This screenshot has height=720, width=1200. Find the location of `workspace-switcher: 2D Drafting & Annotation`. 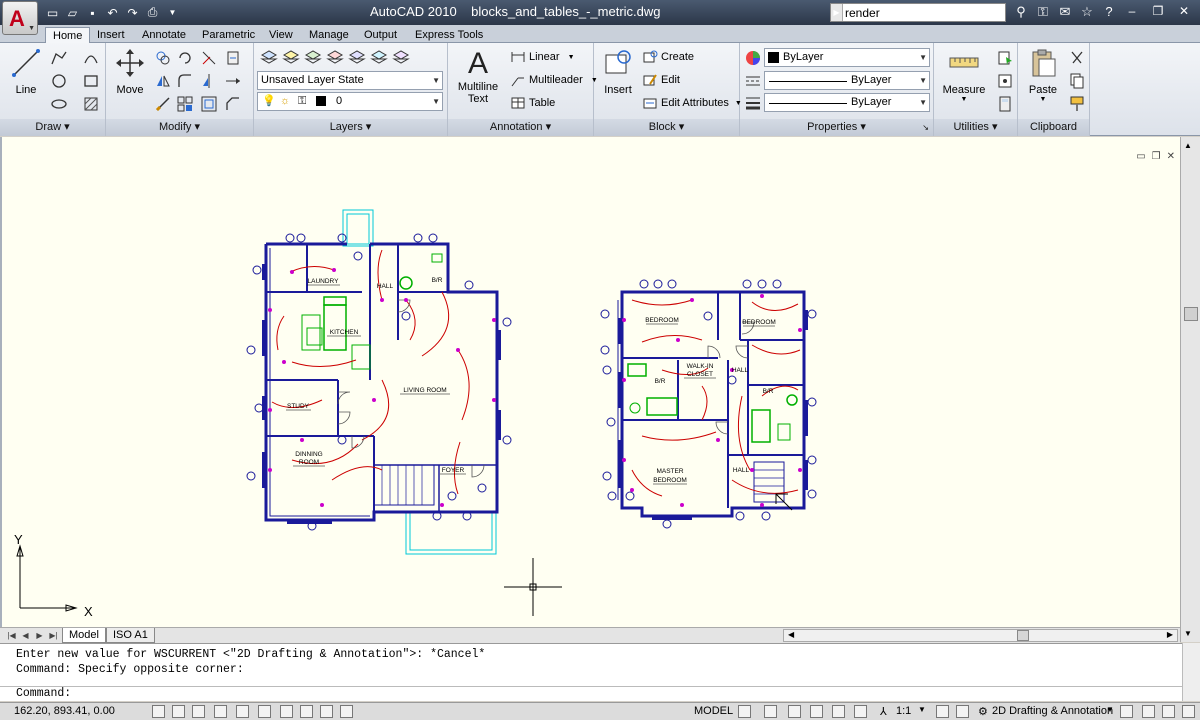

workspace-switcher: 2D Drafting & Annotation is located at coordinates (1052, 711).